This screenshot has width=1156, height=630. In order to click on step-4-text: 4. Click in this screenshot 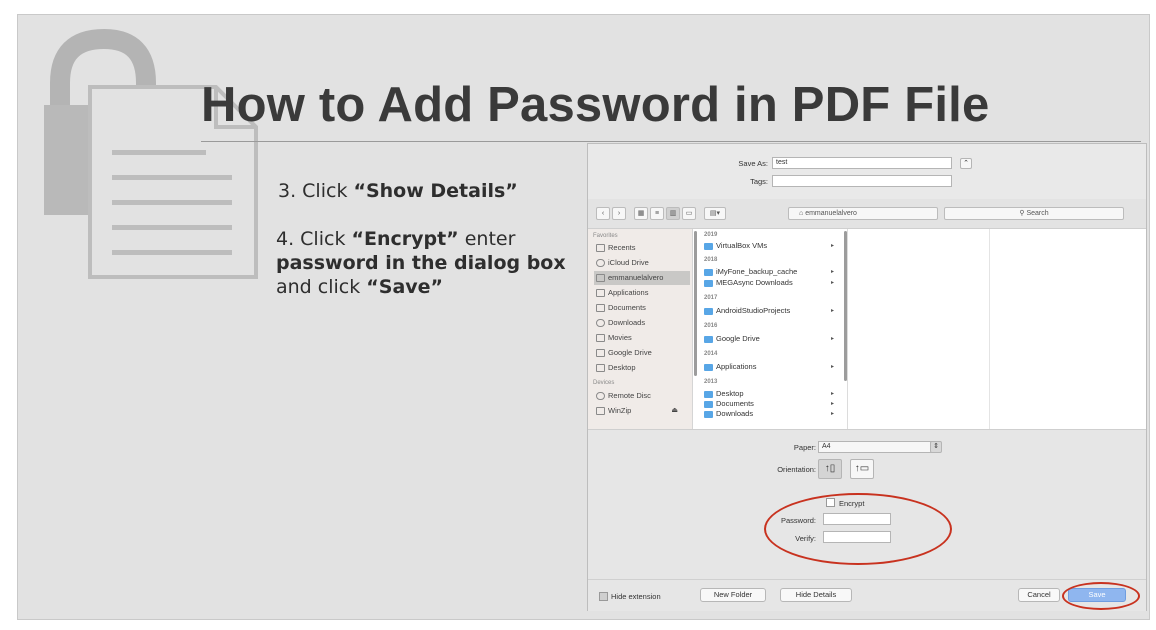, I will do `click(314, 239)`.